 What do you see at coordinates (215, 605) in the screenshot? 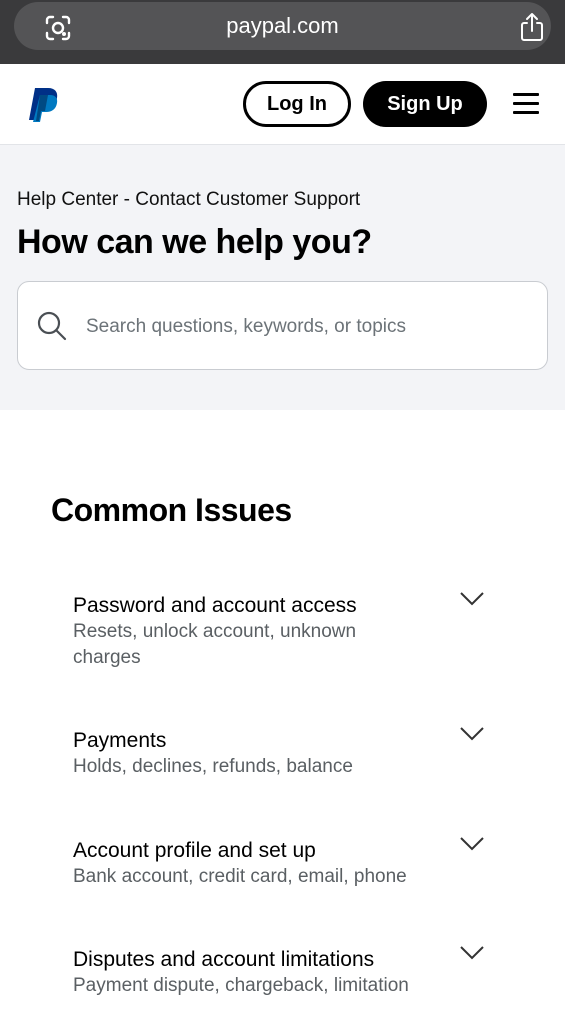
I see `issue-title: Password and account access` at bounding box center [215, 605].